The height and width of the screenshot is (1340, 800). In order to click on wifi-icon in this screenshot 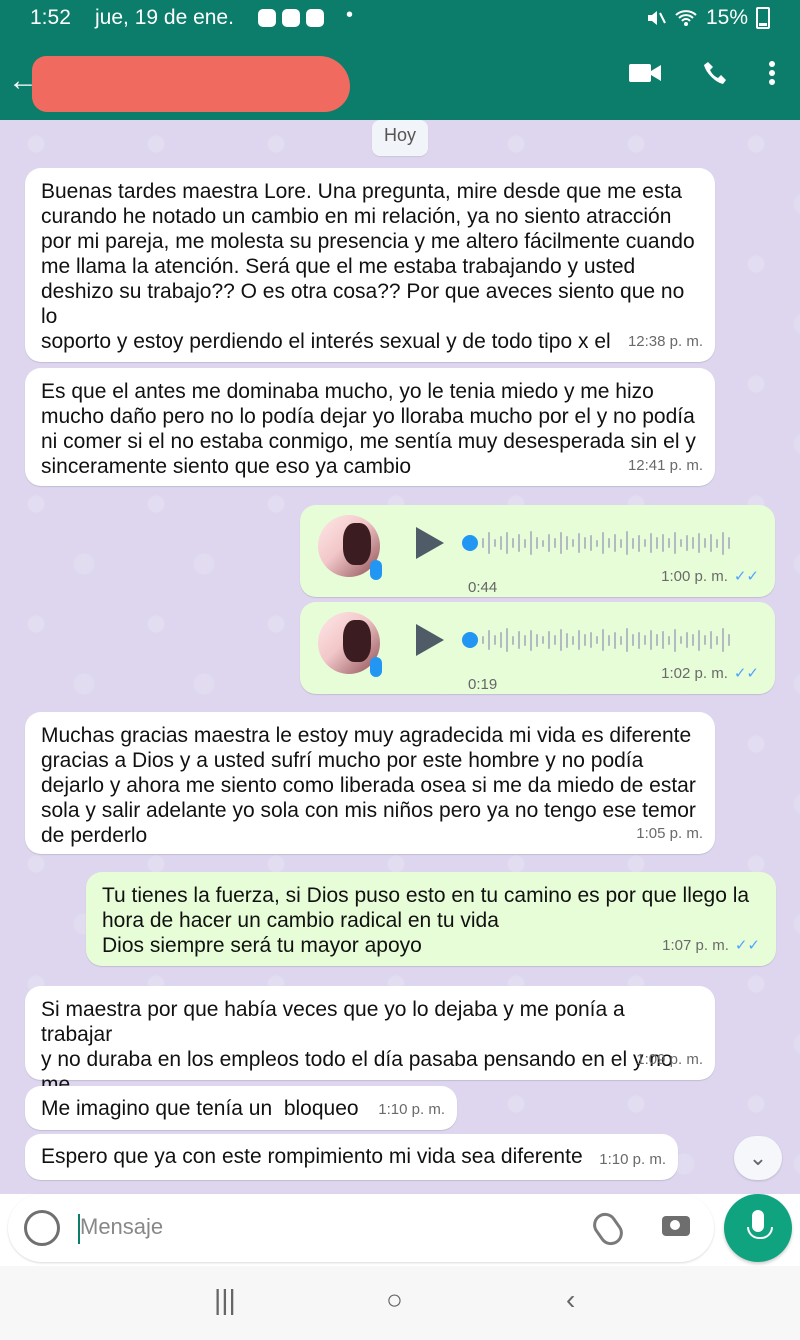, I will do `click(686, 18)`.